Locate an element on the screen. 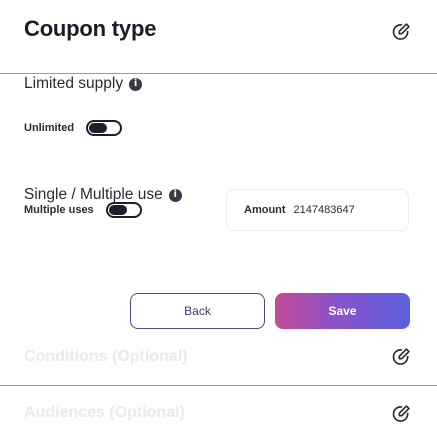 The width and height of the screenshot is (437, 437). unlimited-toggle-row: Unlimited is located at coordinates (73, 128).